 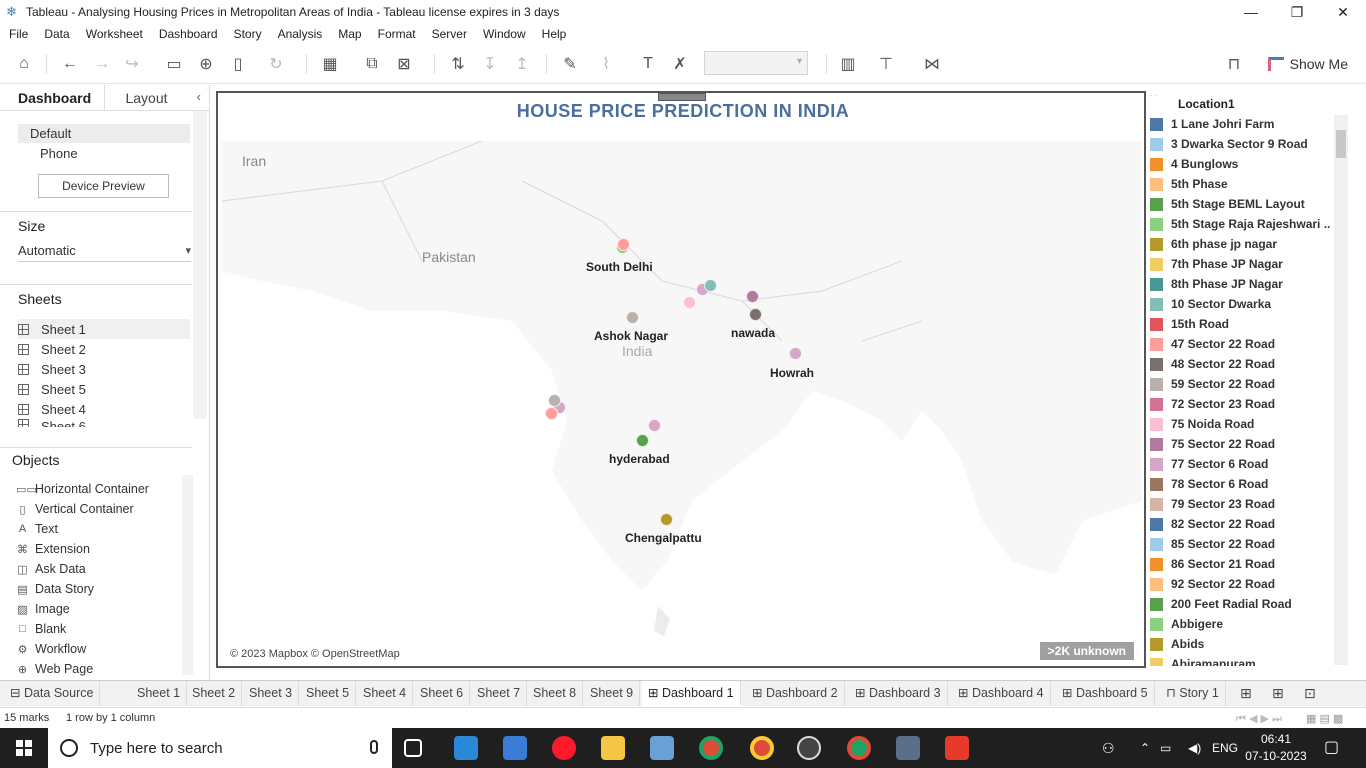 I want to click on sheet-item-6: Sheet 6, so click(x=52, y=423).